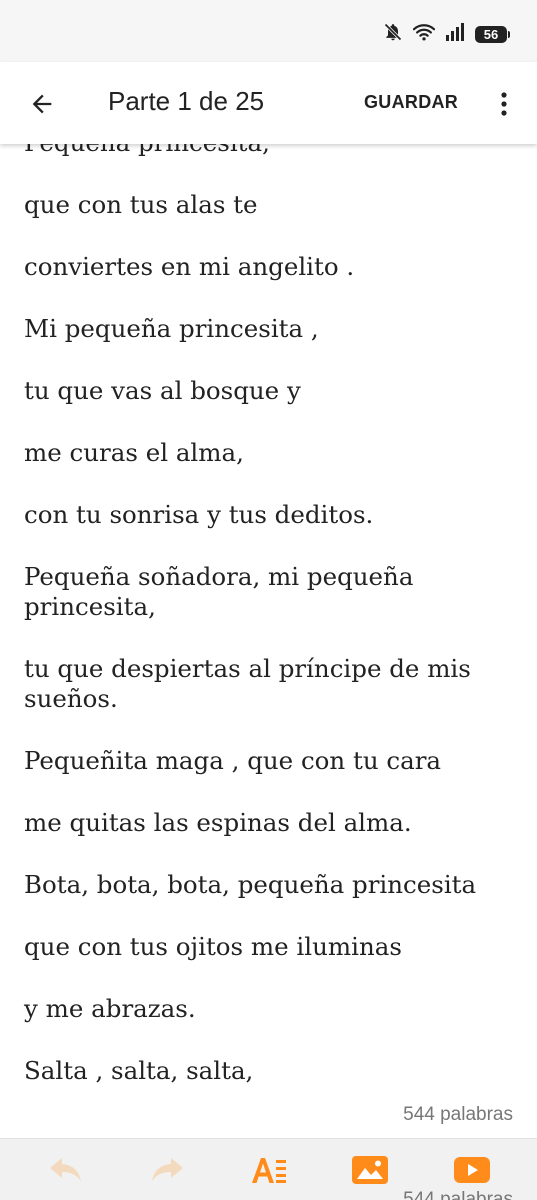  I want to click on text-line: Pequeñita maga , que con tu cara, so click(269, 761).